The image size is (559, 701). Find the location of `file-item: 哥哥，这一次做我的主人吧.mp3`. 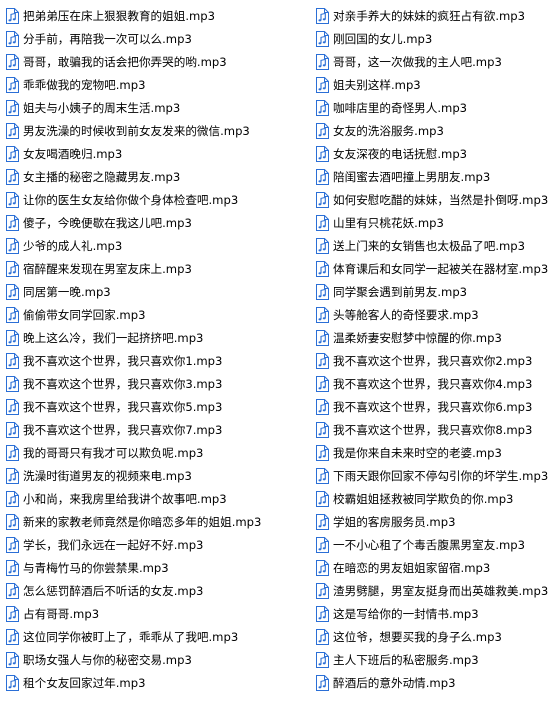

file-item: 哥哥，这一次做我的主人吧.mp3 is located at coordinates (434, 61).